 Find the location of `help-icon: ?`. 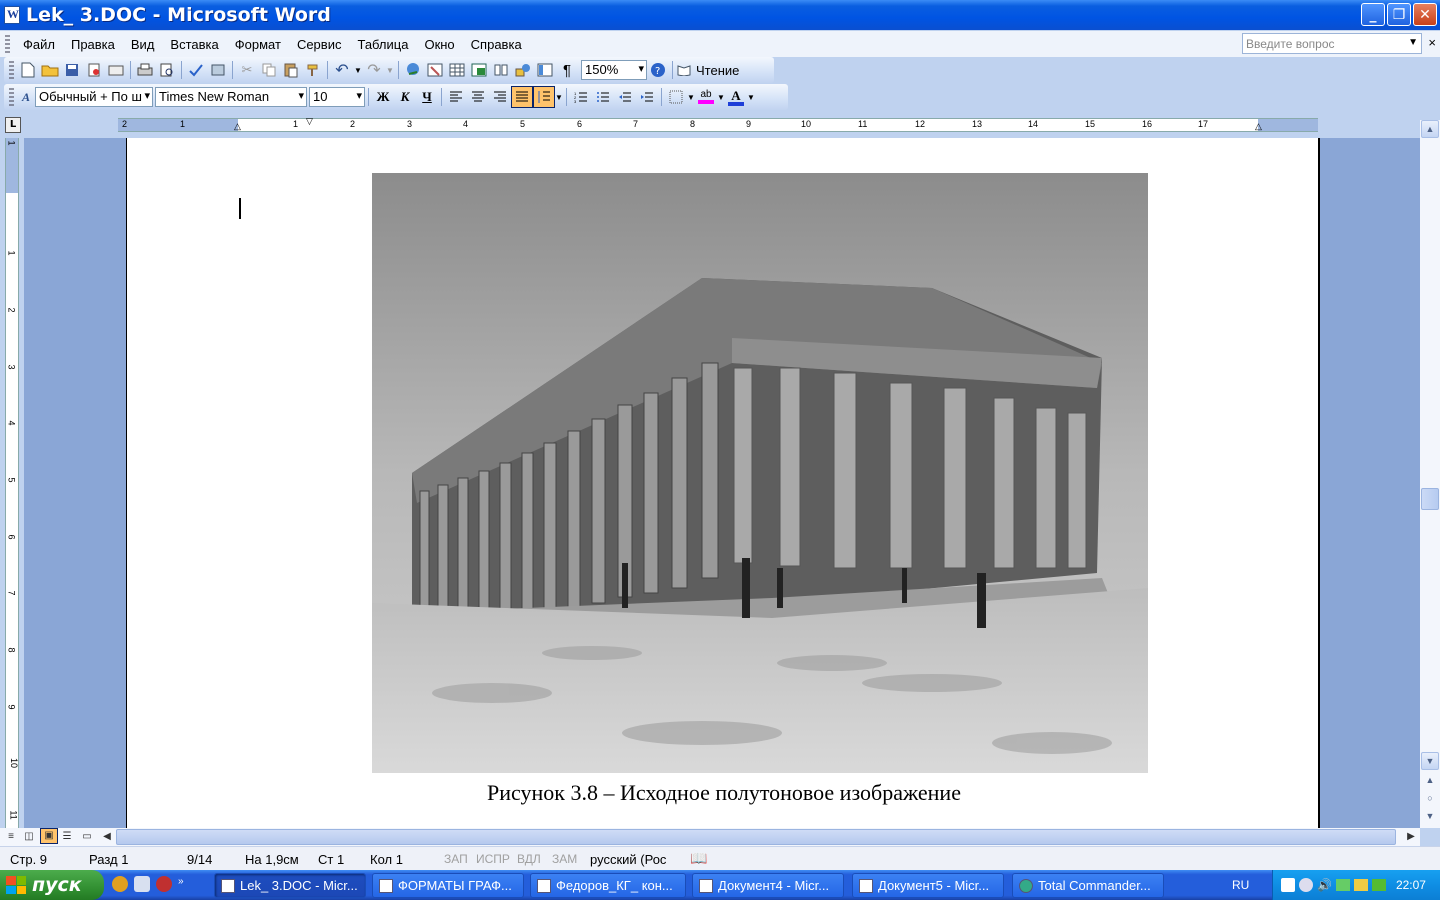

help-icon: ? is located at coordinates (658, 70).